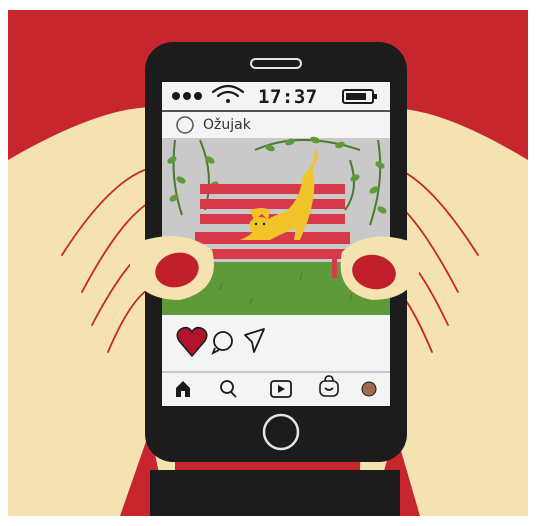 Image resolution: width=536 pixels, height=526 pixels. What do you see at coordinates (369, 389) in the screenshot?
I see `profile-avatar-icon` at bounding box center [369, 389].